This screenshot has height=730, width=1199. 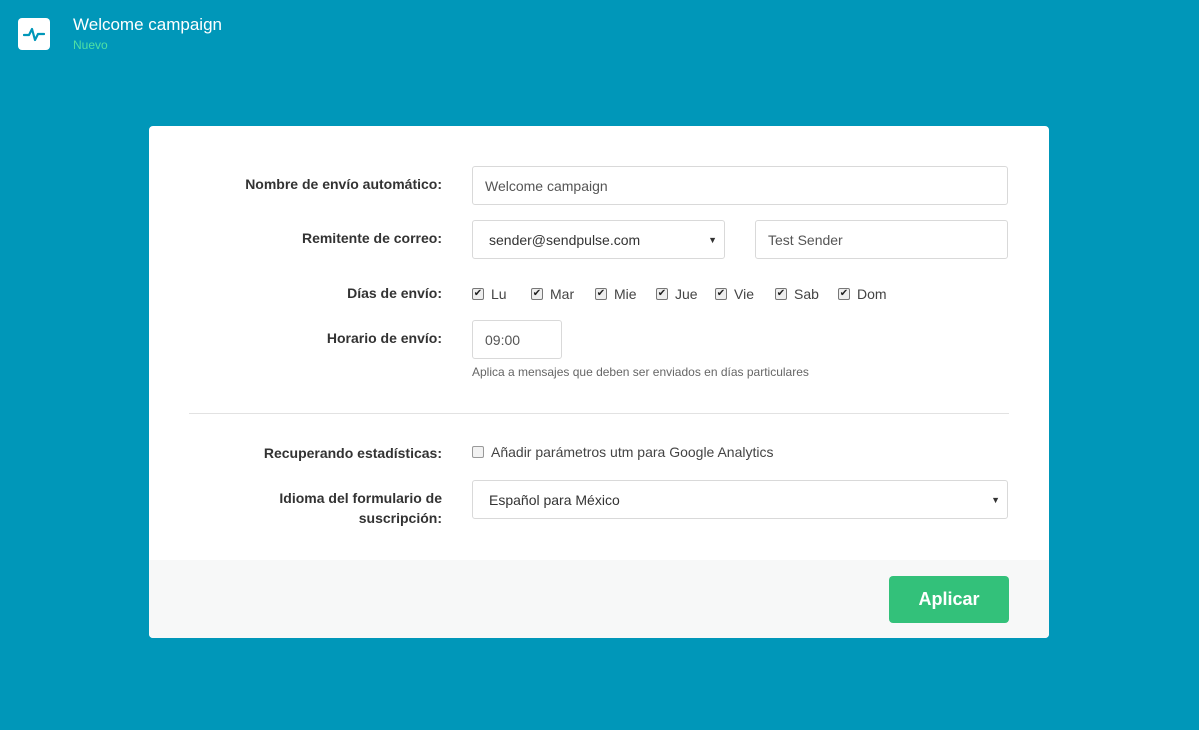 I want to click on language-value: Español para México, so click(x=554, y=499).